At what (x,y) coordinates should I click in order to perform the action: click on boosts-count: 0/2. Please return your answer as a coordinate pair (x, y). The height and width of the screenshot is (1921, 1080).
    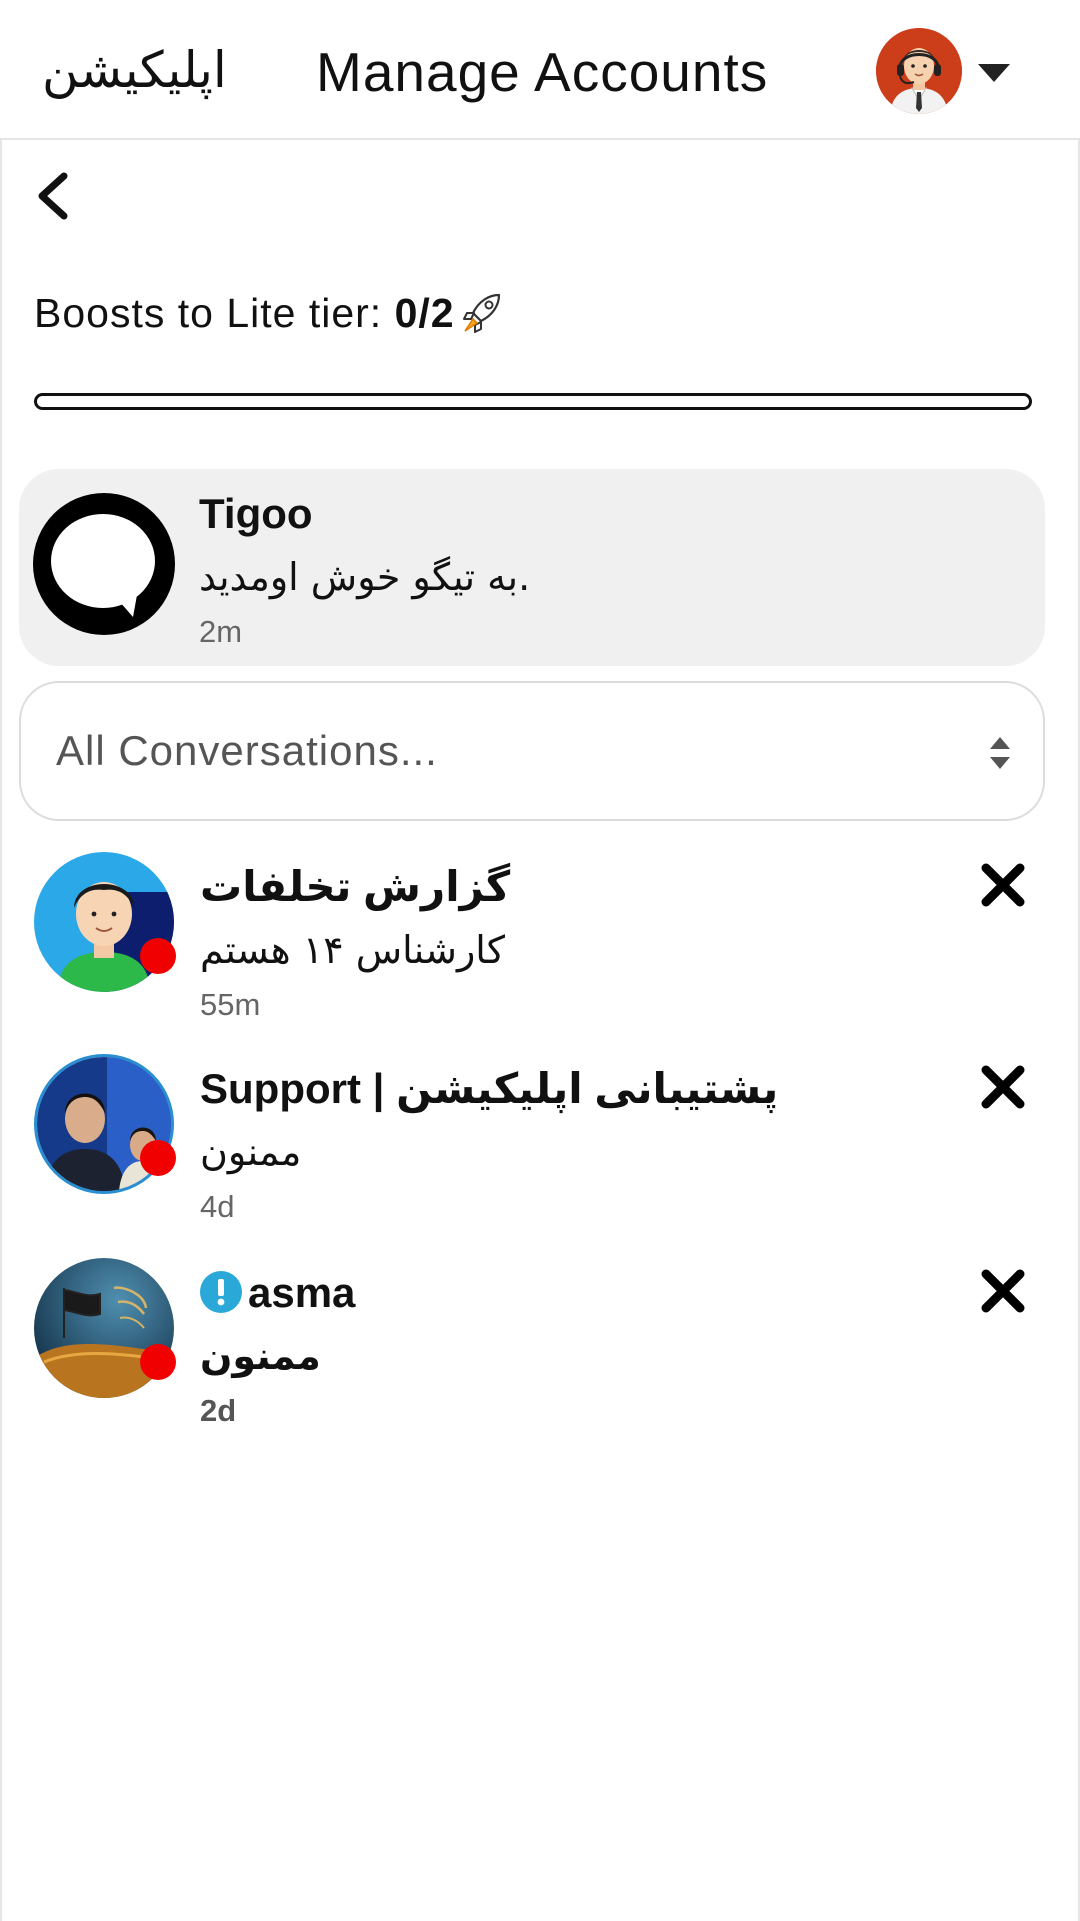
    Looking at the image, I should click on (424, 313).